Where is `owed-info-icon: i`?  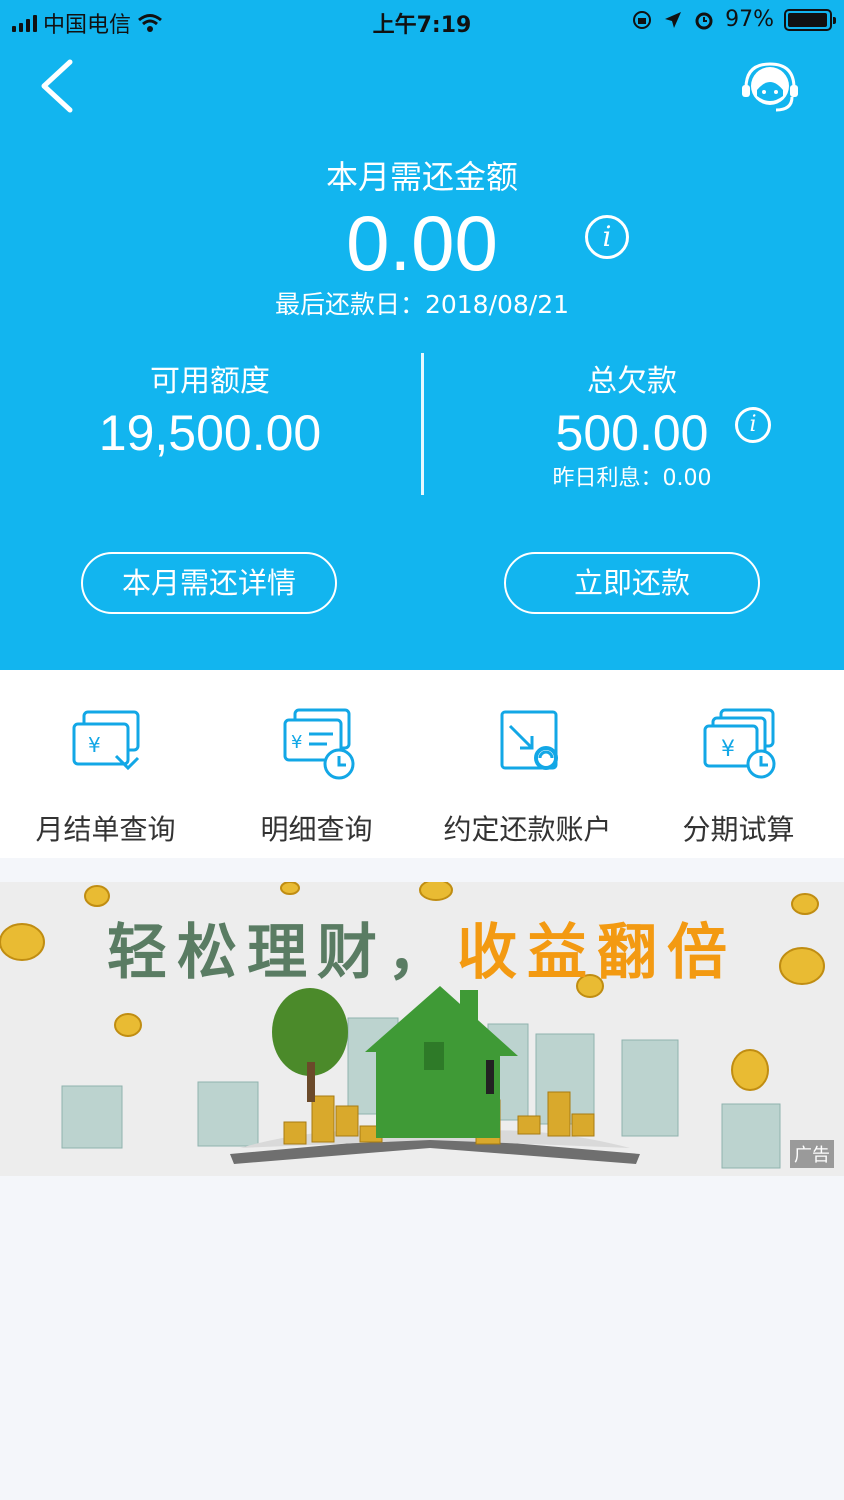
owed-info-icon: i is located at coordinates (753, 425).